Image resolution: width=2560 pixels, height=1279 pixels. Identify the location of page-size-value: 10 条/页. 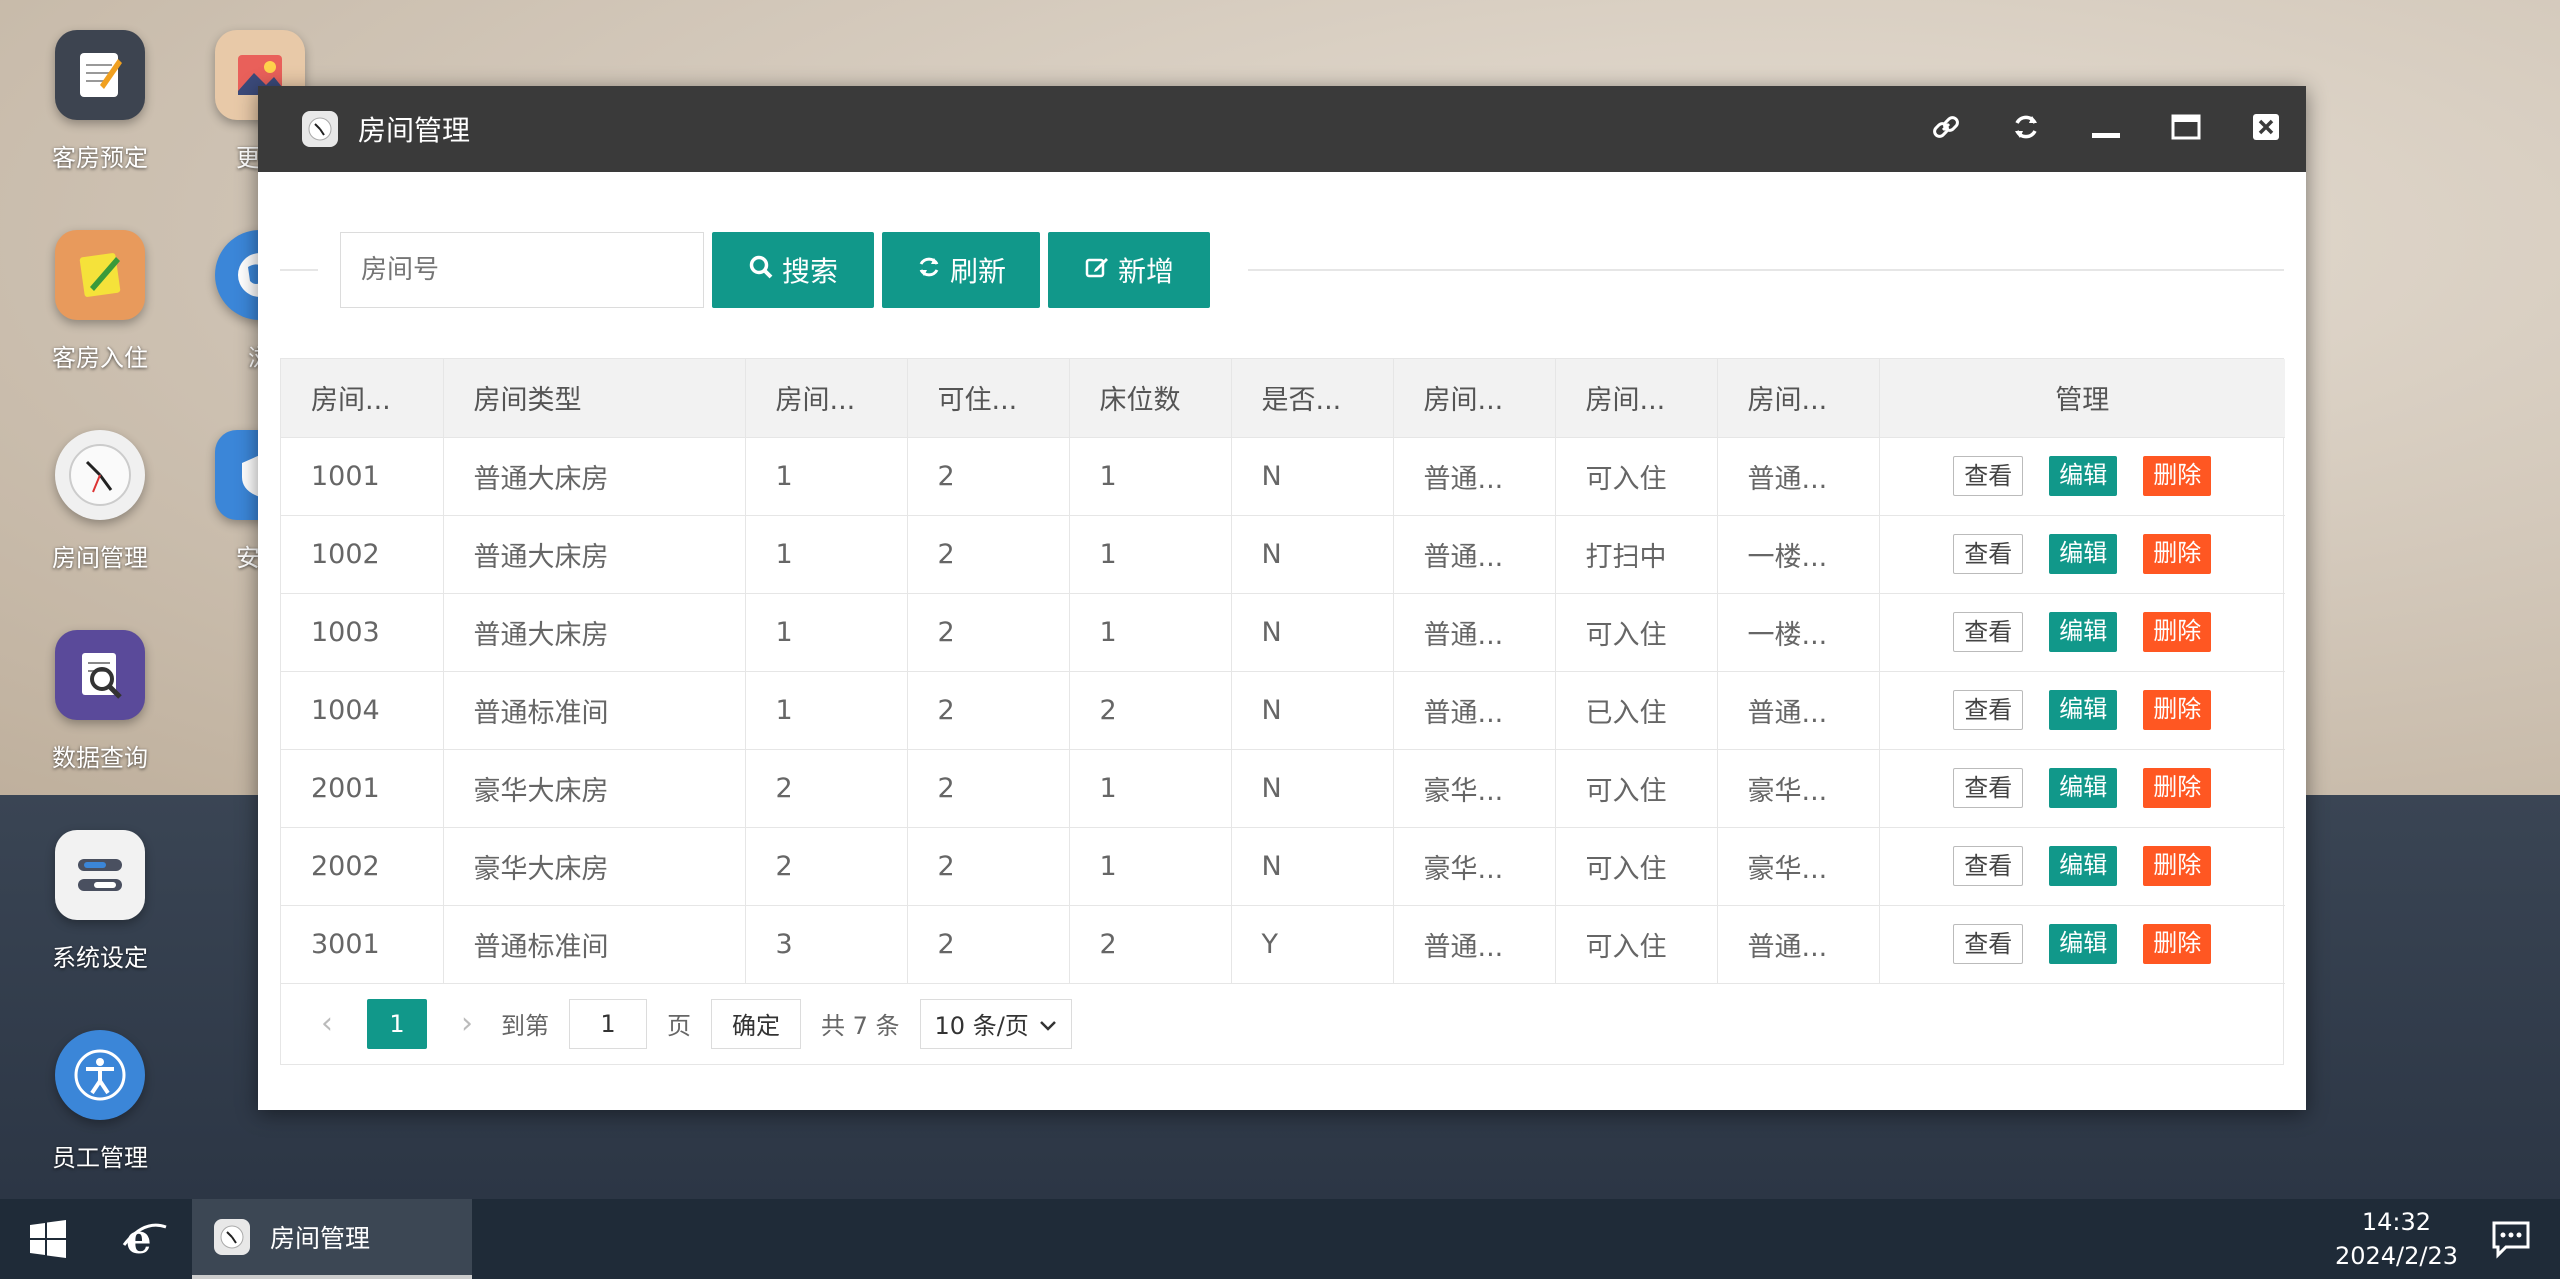
(981, 1026).